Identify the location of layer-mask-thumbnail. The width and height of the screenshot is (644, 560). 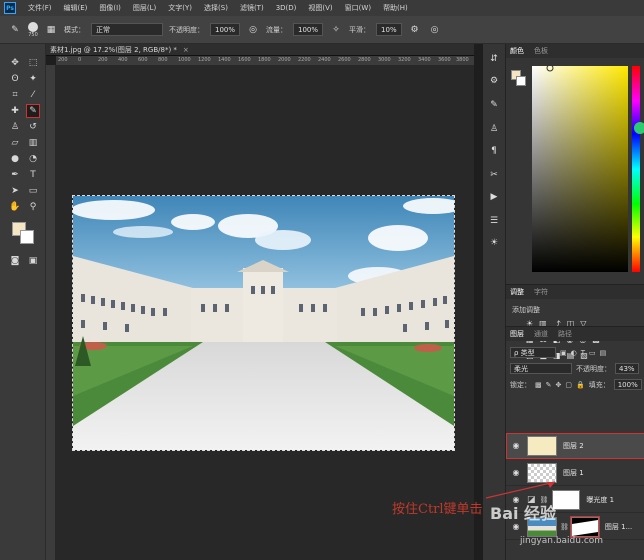
(584, 526).